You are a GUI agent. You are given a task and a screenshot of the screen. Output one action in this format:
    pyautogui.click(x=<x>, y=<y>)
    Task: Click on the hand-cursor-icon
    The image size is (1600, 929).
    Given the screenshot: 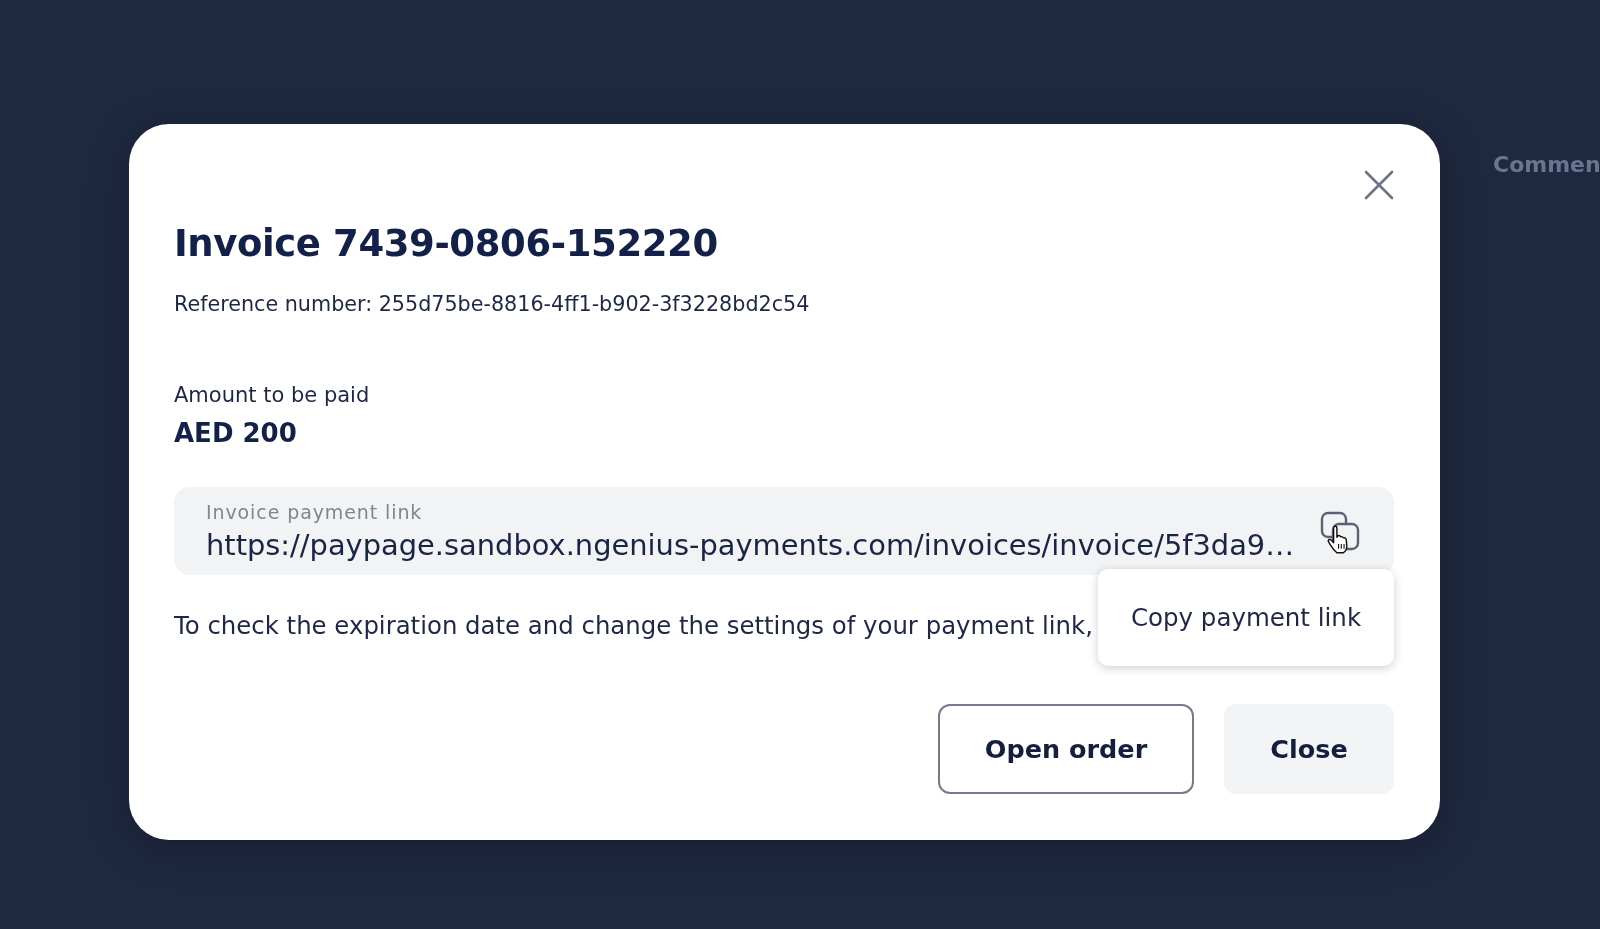 What is the action you would take?
    pyautogui.click(x=1338, y=539)
    